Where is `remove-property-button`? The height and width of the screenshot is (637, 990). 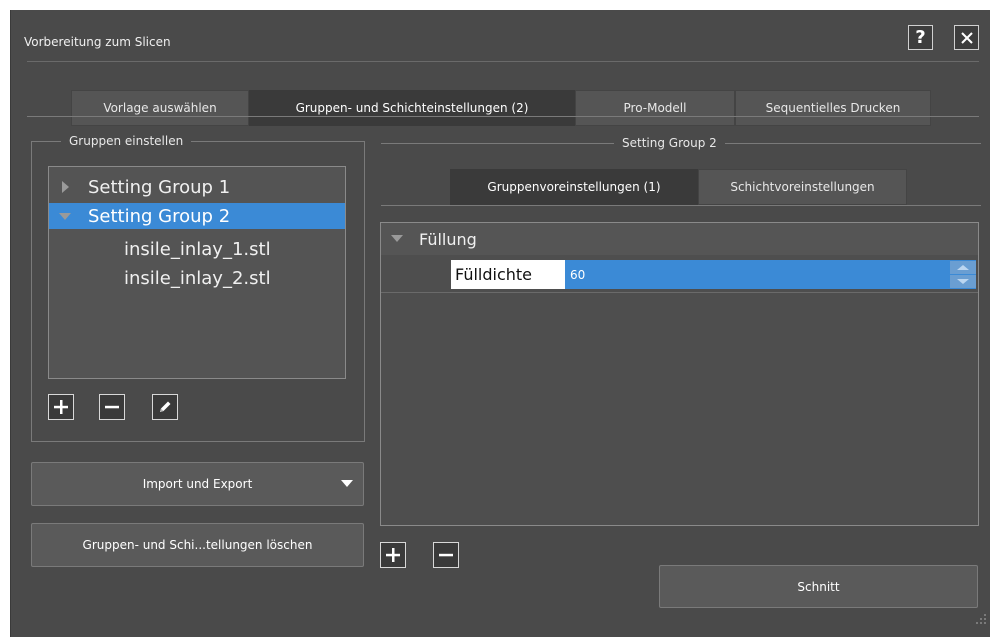
remove-property-button is located at coordinates (446, 555).